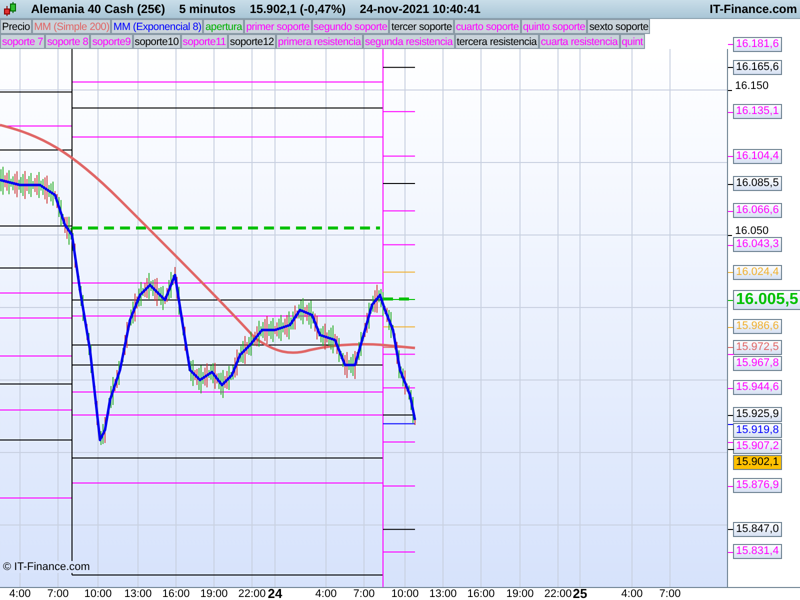 This screenshot has height=600, width=800. What do you see at coordinates (757, 184) in the screenshot?
I see `price-tag: 16.085,5` at bounding box center [757, 184].